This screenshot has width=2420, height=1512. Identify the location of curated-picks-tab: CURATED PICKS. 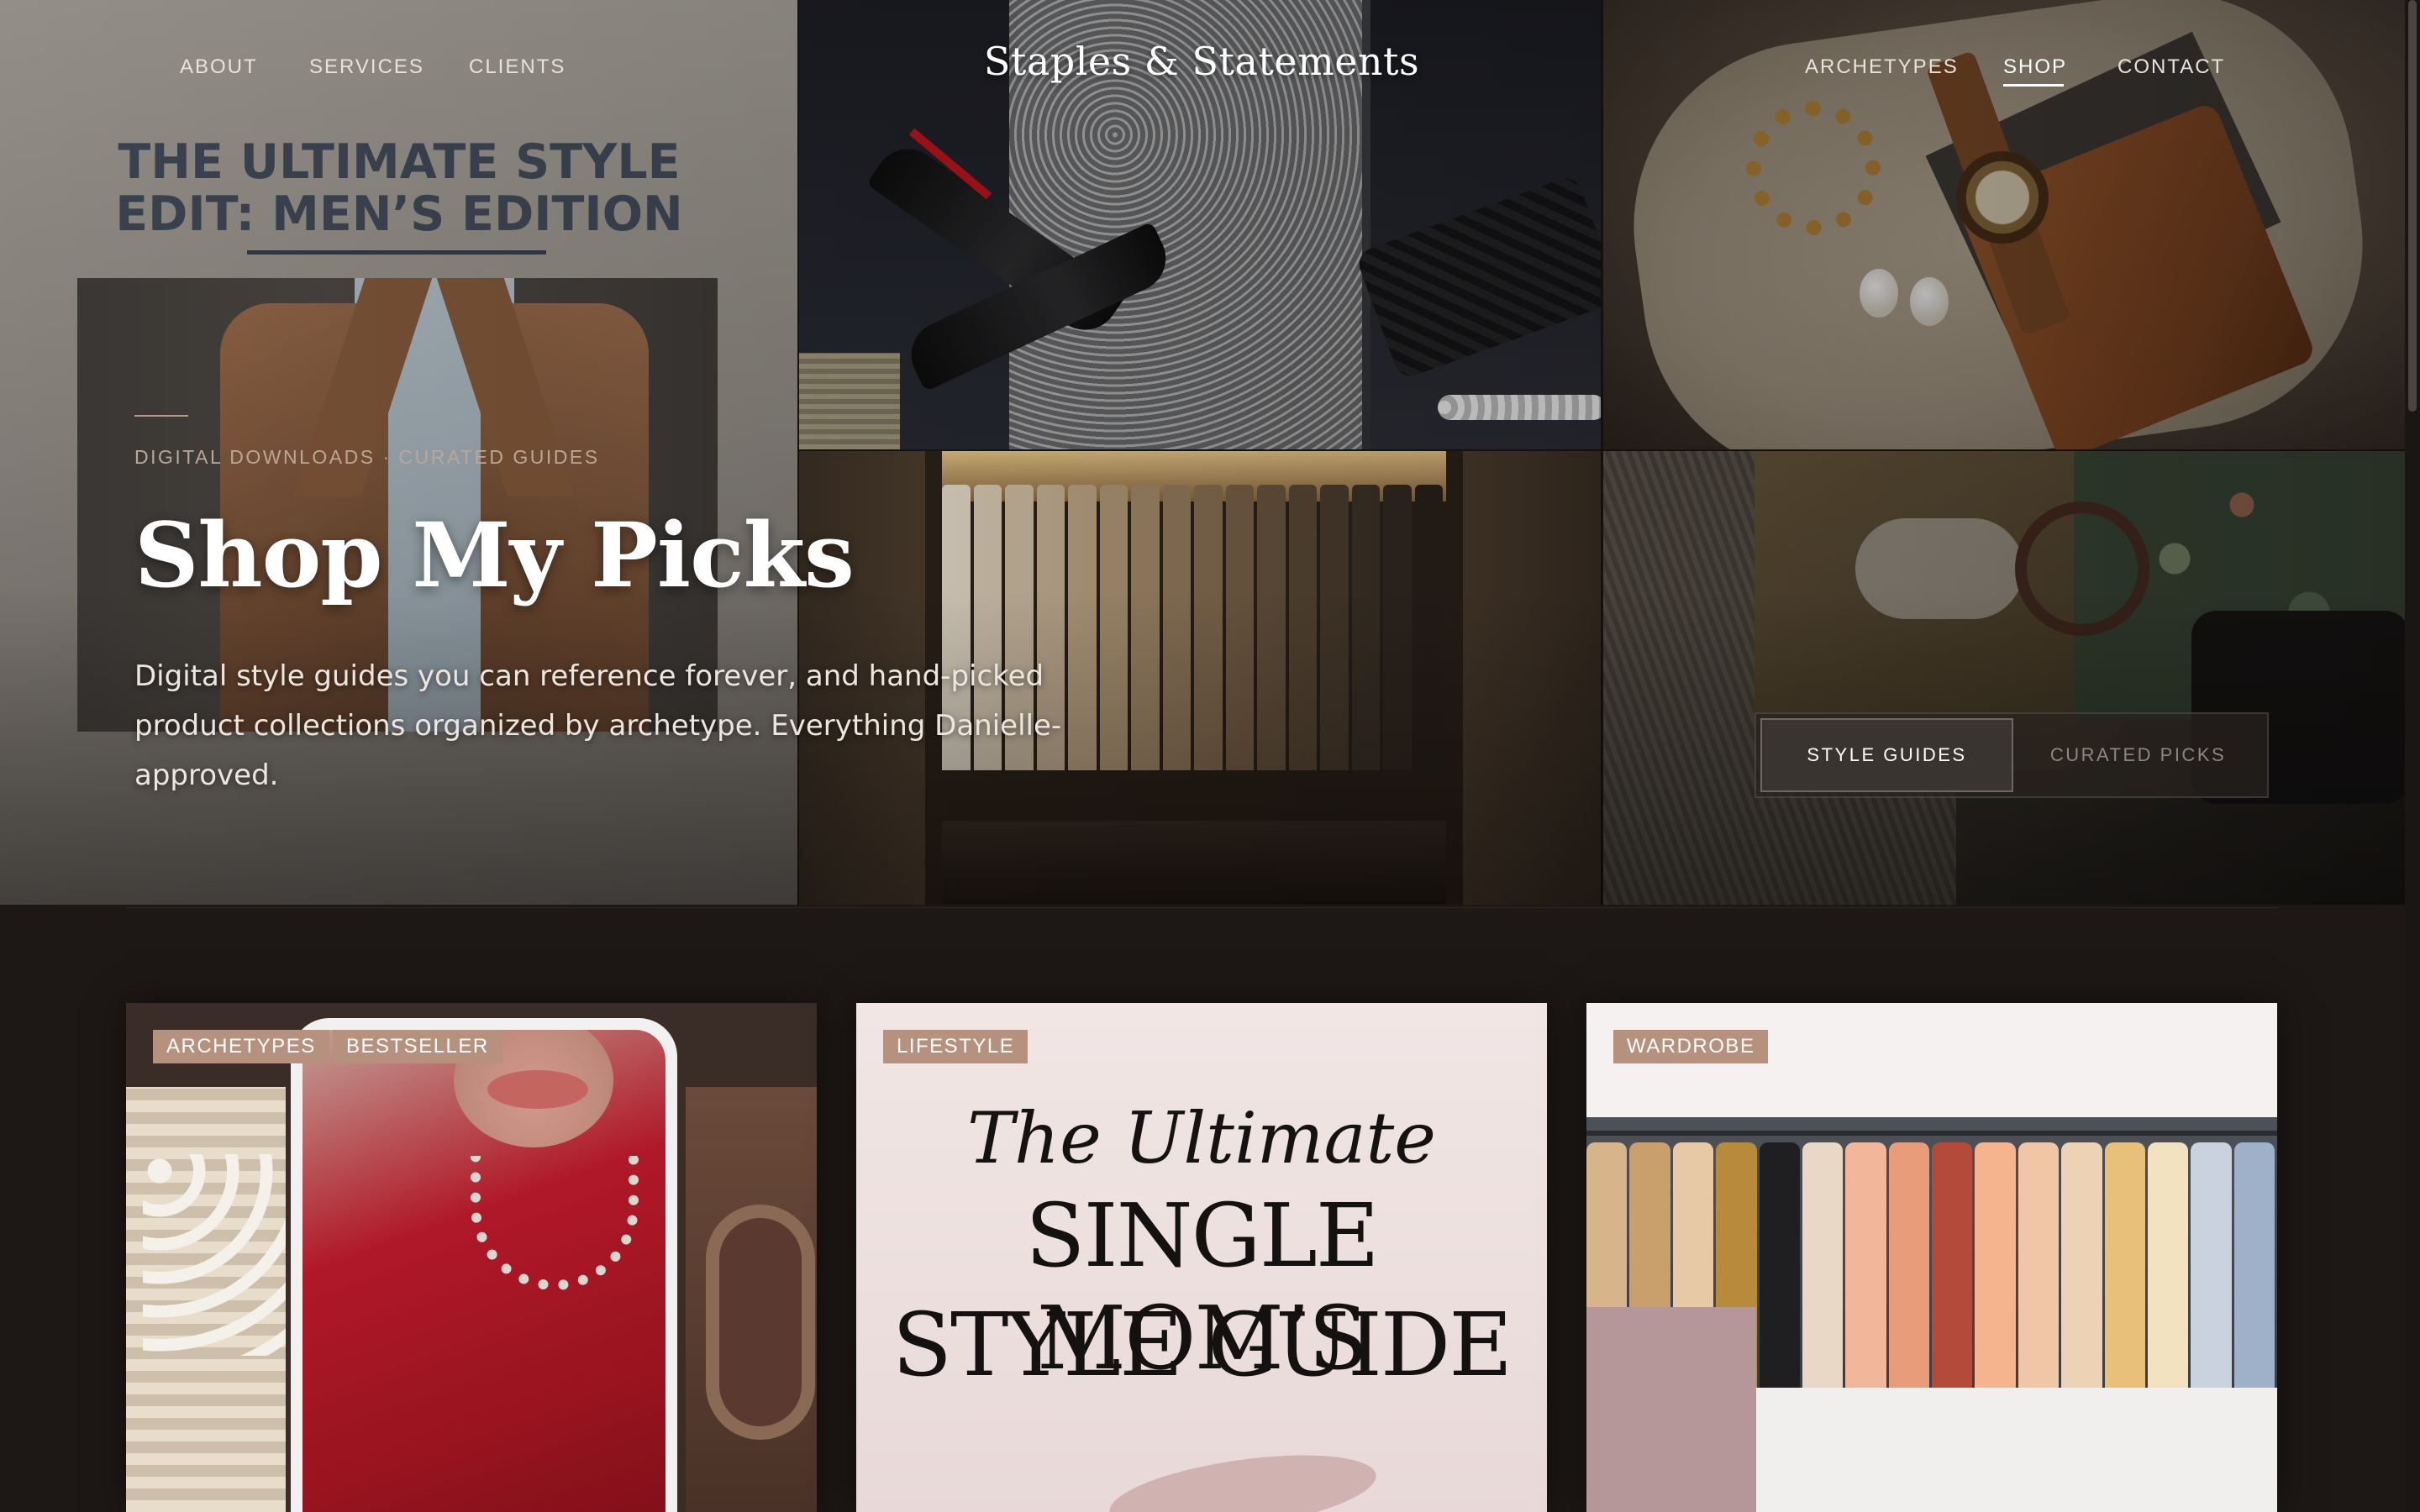
(2138, 755).